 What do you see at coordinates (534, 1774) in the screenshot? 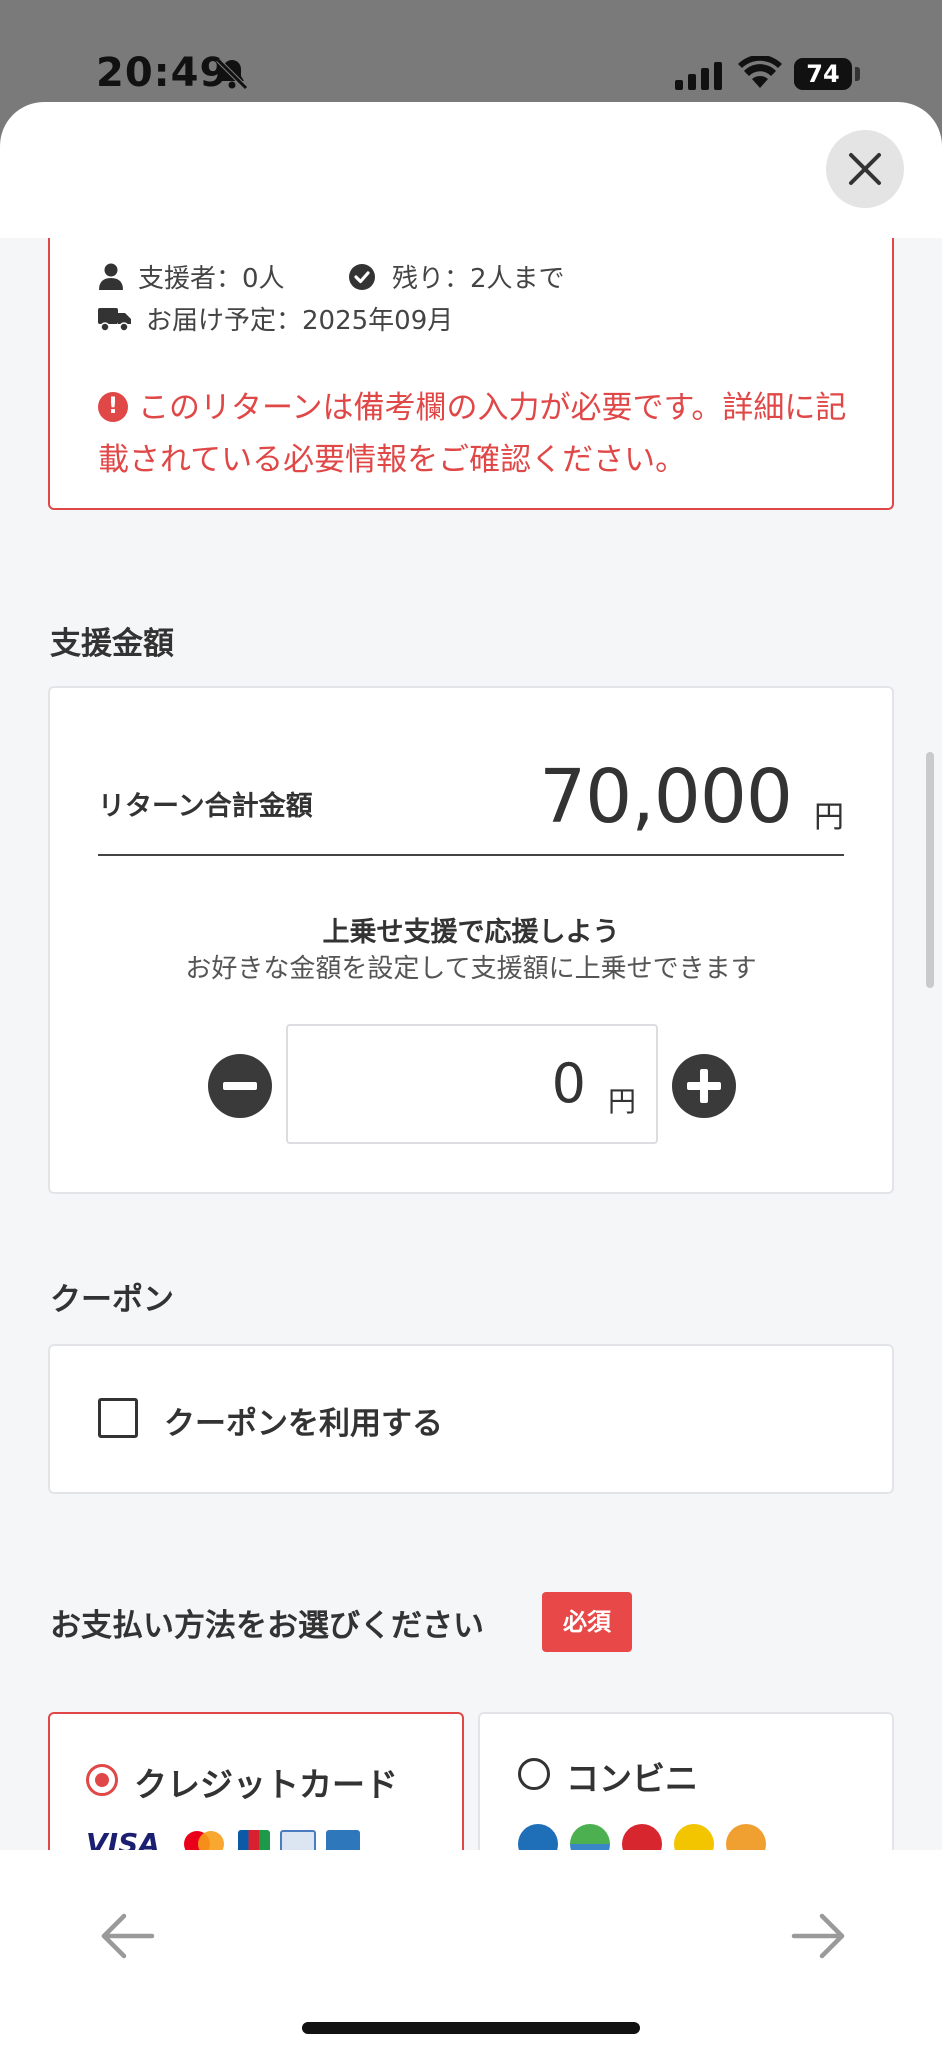
I see `radio-unselected-icon` at bounding box center [534, 1774].